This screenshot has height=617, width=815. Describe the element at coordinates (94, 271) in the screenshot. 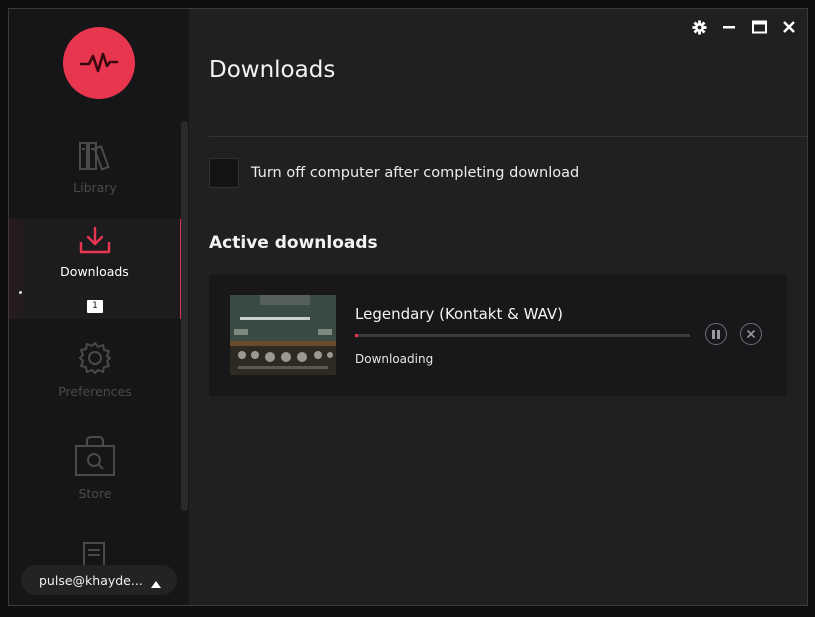

I see `sidebar-item-label: Downloads` at that location.